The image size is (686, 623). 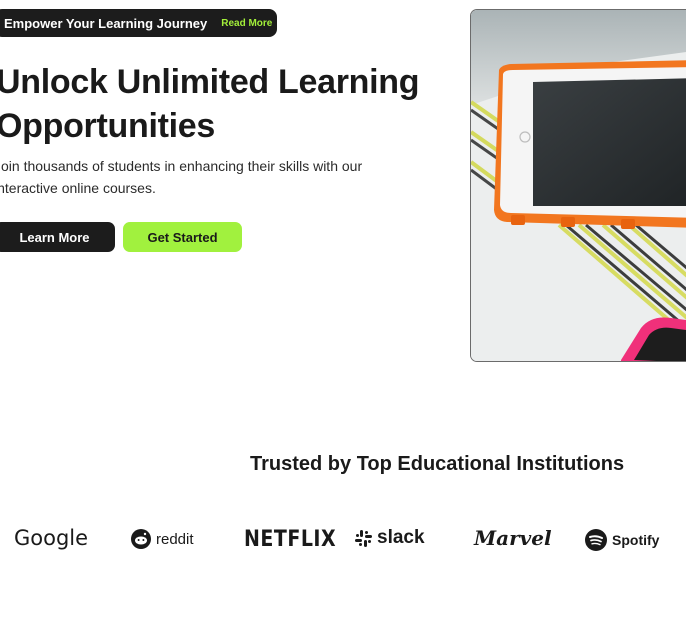 What do you see at coordinates (107, 126) in the screenshot?
I see `hero-title-line2: Opportunities` at bounding box center [107, 126].